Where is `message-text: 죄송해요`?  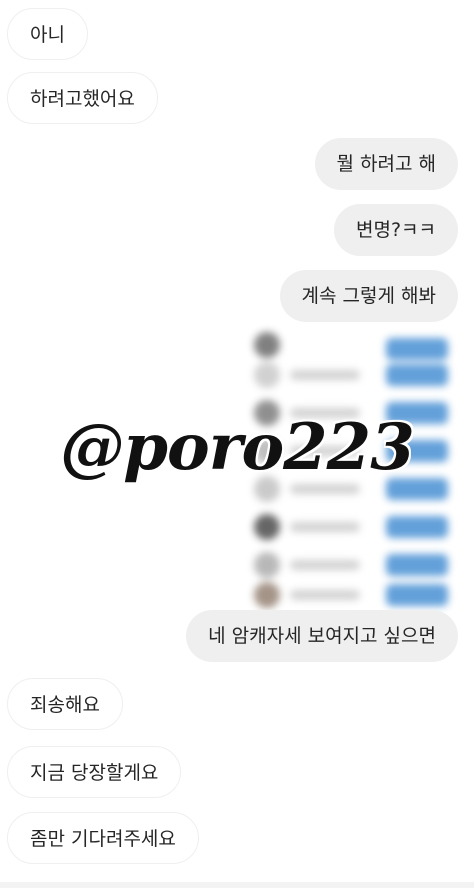
message-text: 죄송해요 is located at coordinates (65, 705).